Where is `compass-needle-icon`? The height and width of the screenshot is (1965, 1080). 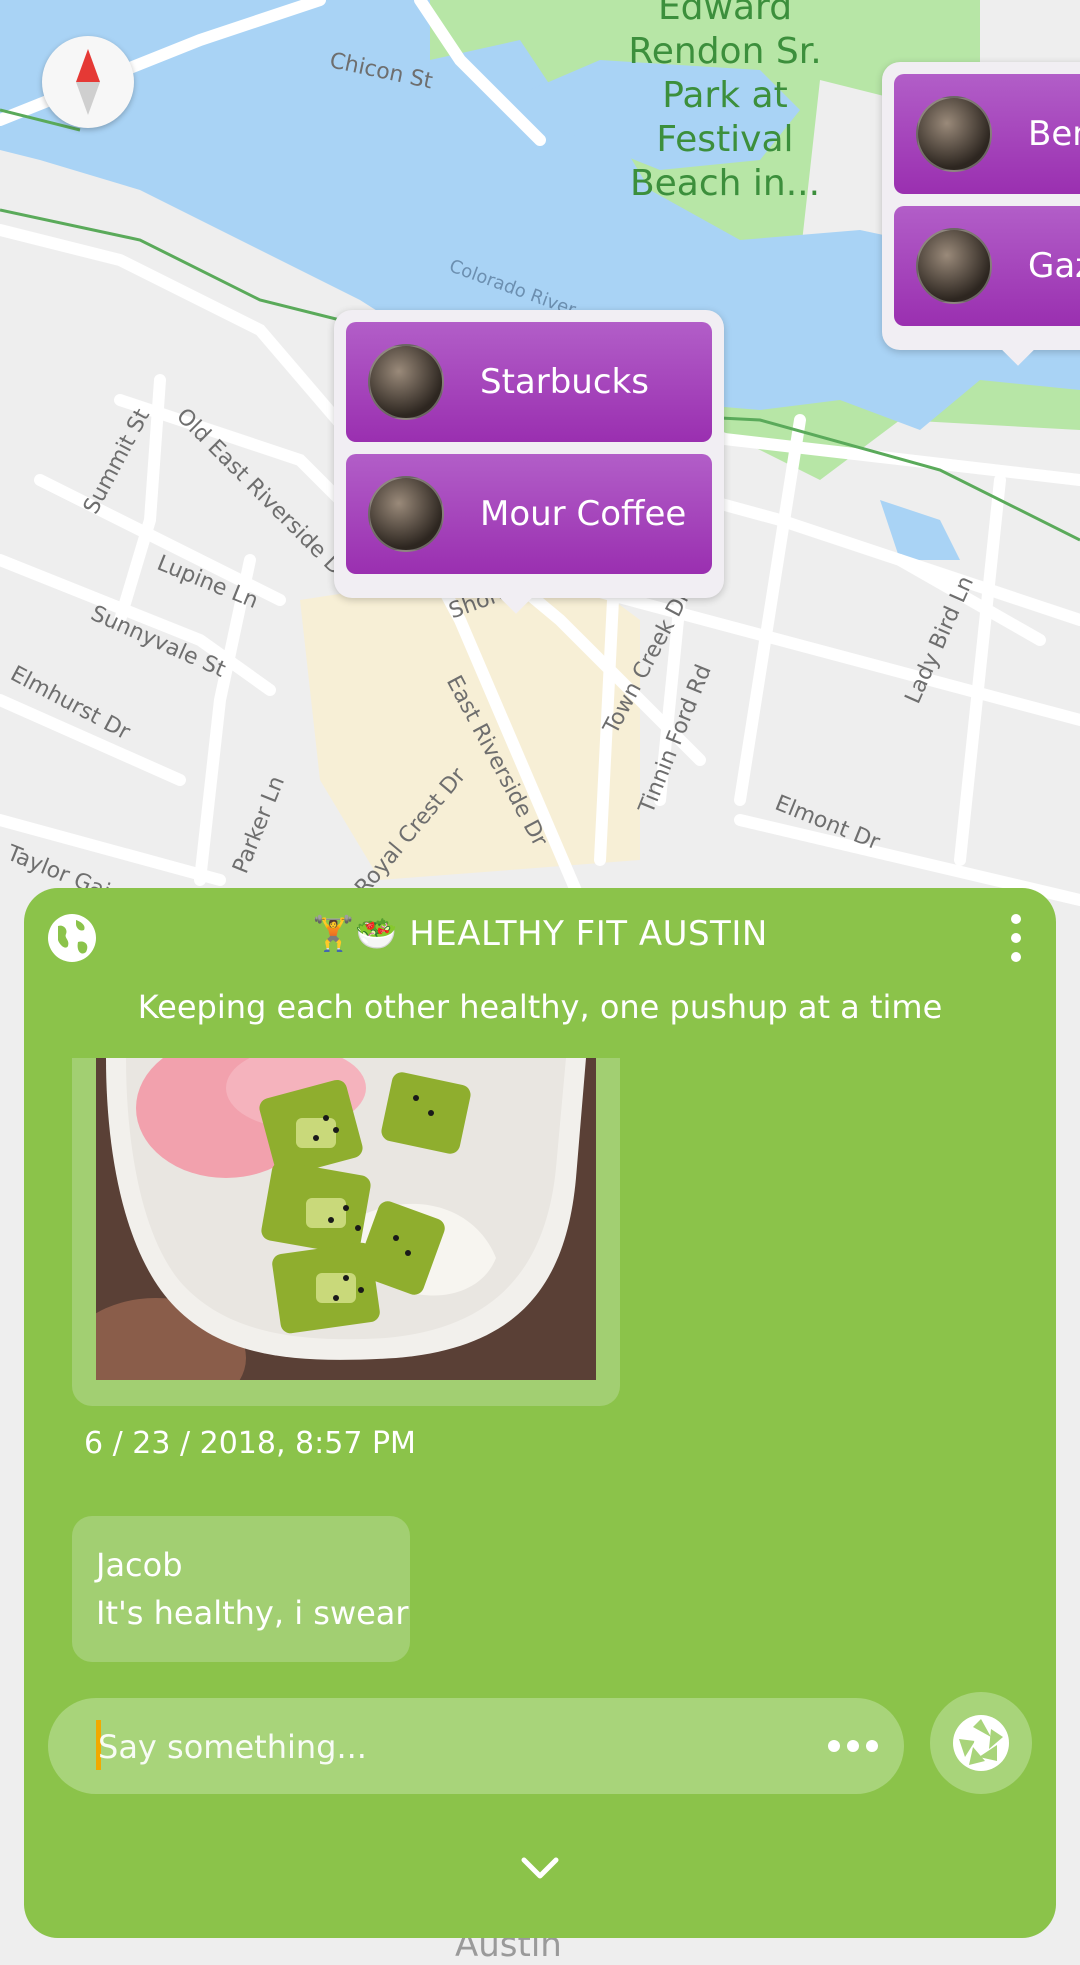
compass-needle-icon is located at coordinates (88, 82).